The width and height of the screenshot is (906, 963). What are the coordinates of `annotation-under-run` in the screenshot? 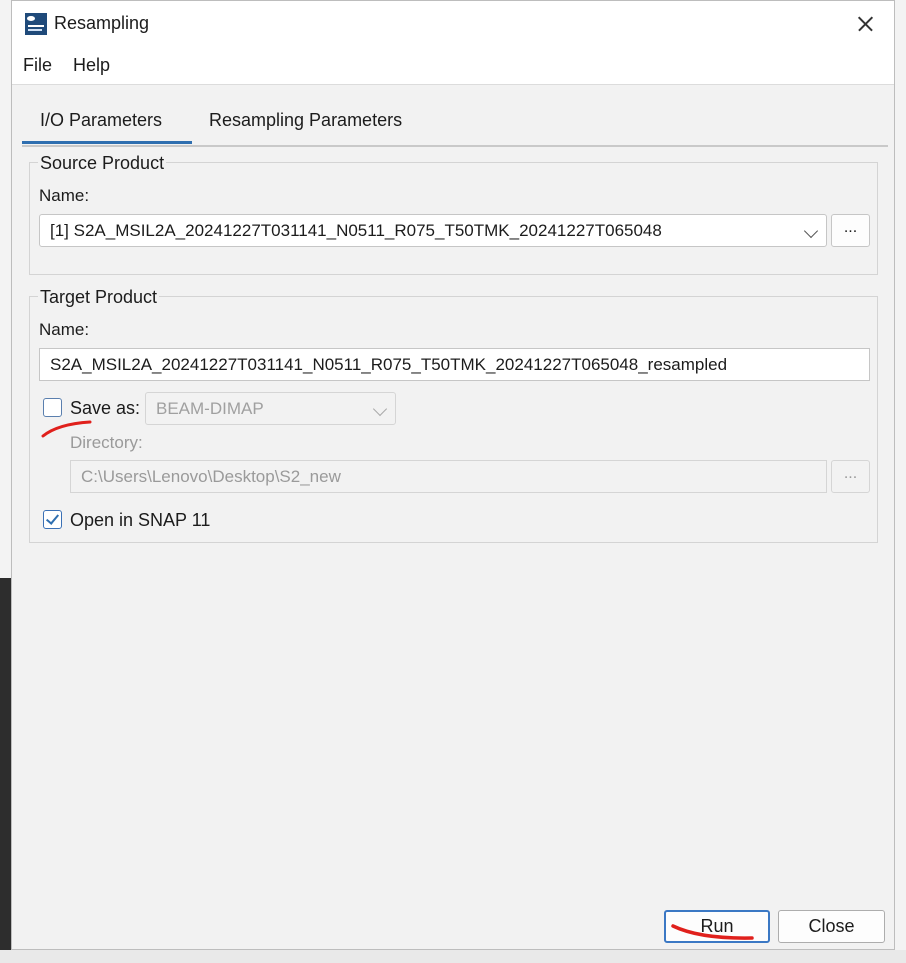 It's located at (712, 932).